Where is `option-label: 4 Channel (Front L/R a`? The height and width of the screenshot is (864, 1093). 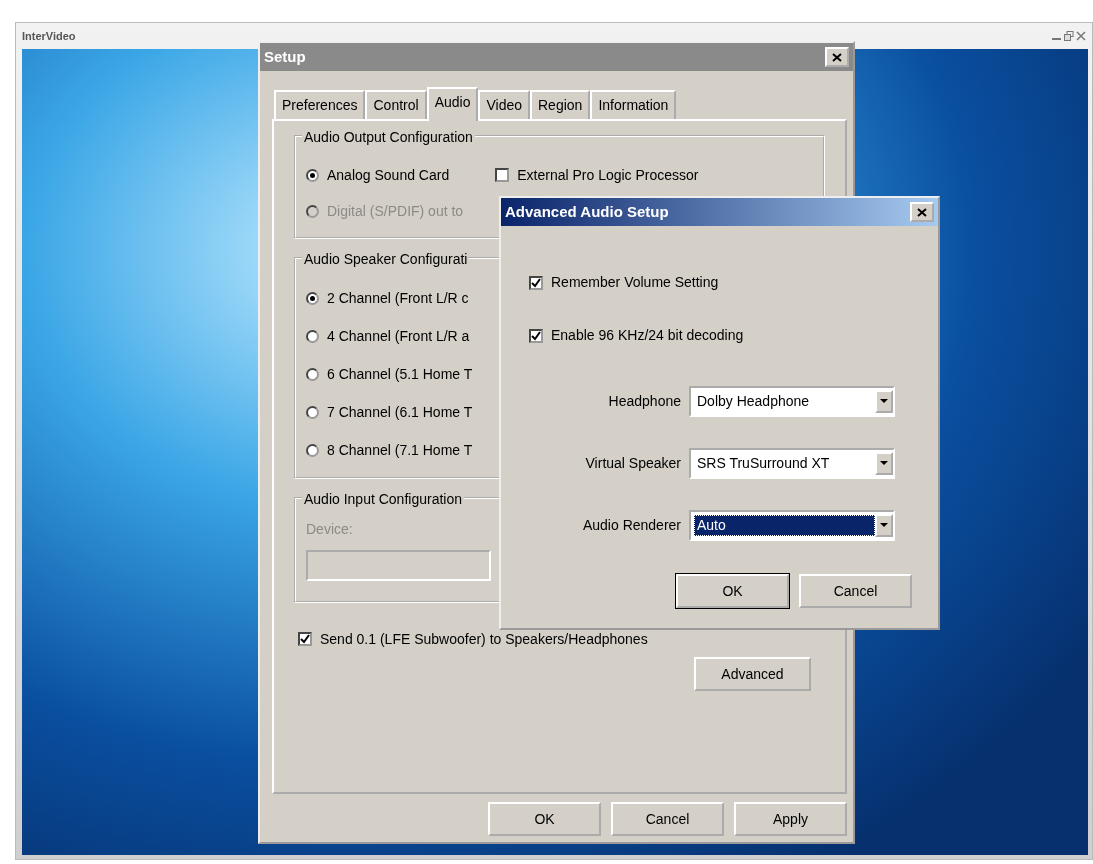 option-label: 4 Channel (Front L/R a is located at coordinates (398, 336).